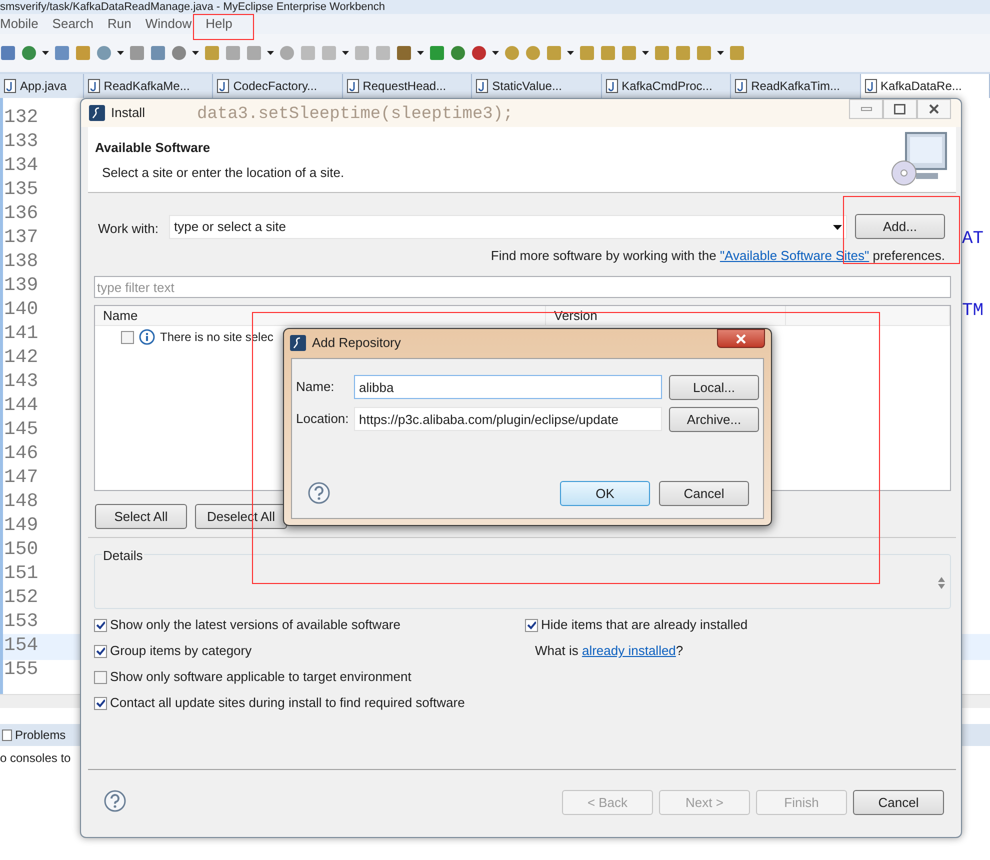 Image resolution: width=990 pixels, height=860 pixels. What do you see at coordinates (128, 113) in the screenshot?
I see `dialog-title: Install` at bounding box center [128, 113].